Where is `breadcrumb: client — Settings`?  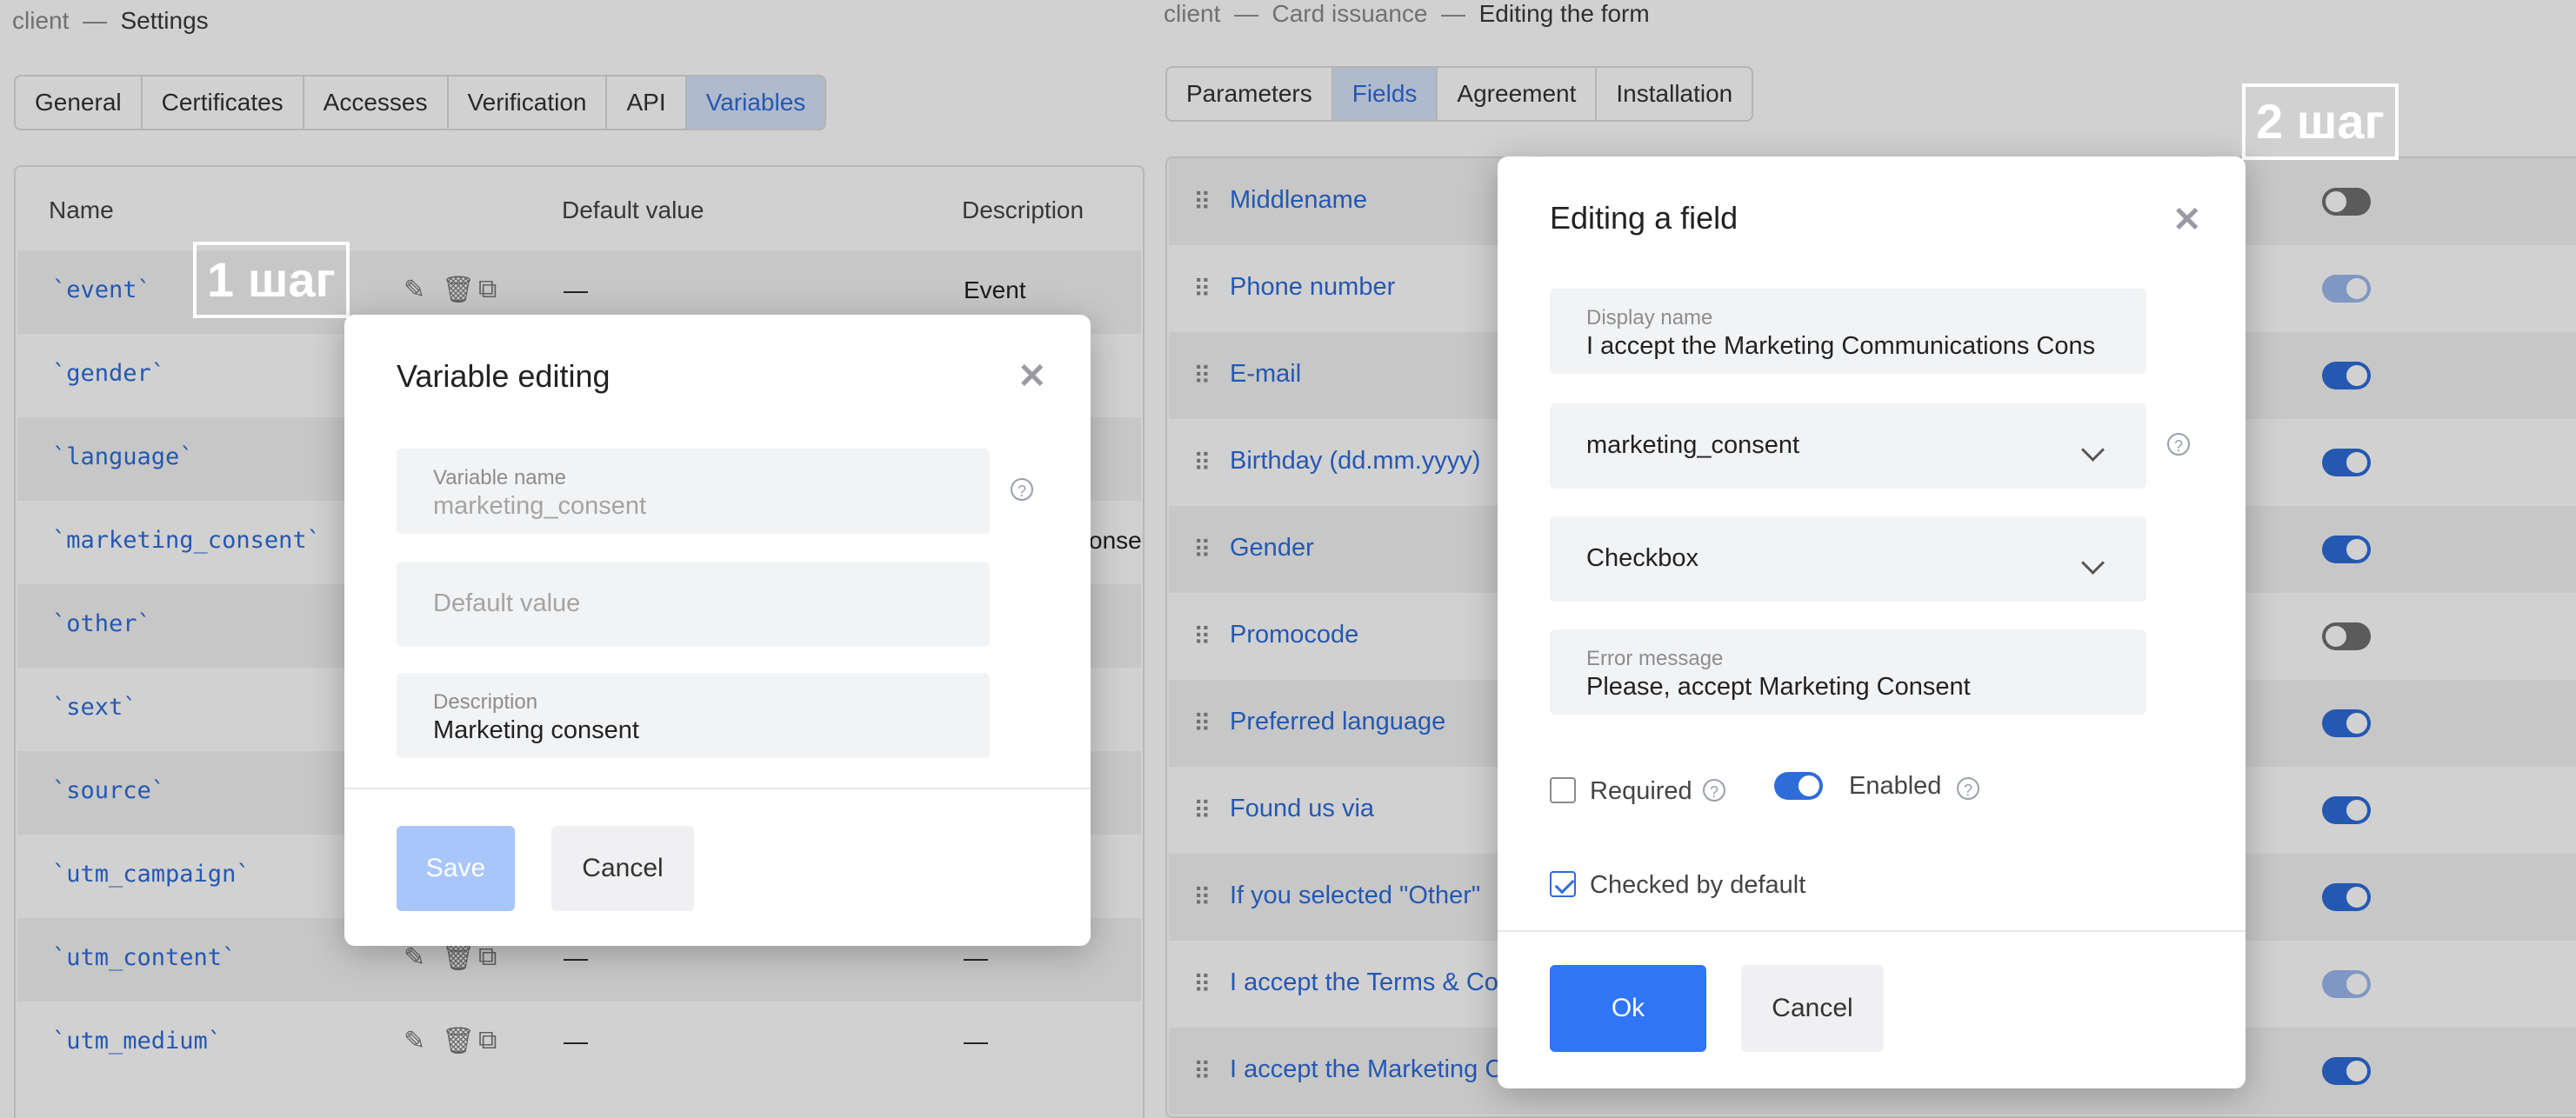 breadcrumb: client — Settings is located at coordinates (110, 21).